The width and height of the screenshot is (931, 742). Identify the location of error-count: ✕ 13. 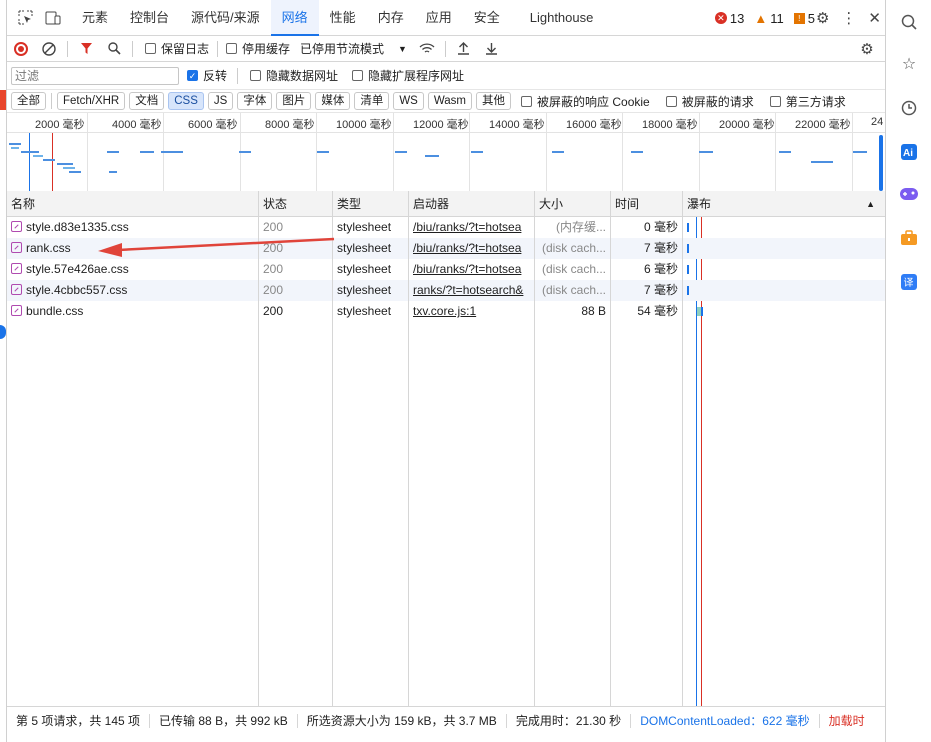
(729, 18).